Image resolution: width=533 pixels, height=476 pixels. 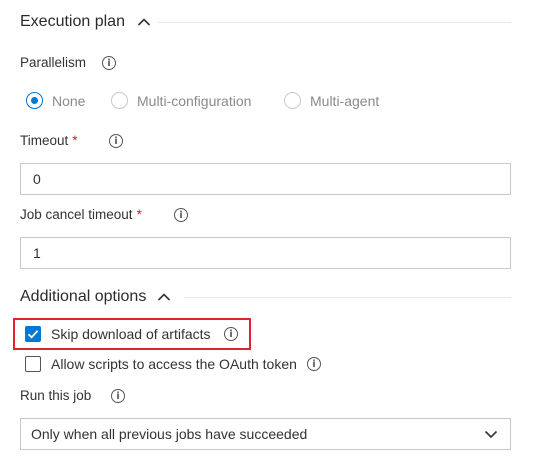 I want to click on execution-plan-title: Execution plan, so click(x=72, y=21).